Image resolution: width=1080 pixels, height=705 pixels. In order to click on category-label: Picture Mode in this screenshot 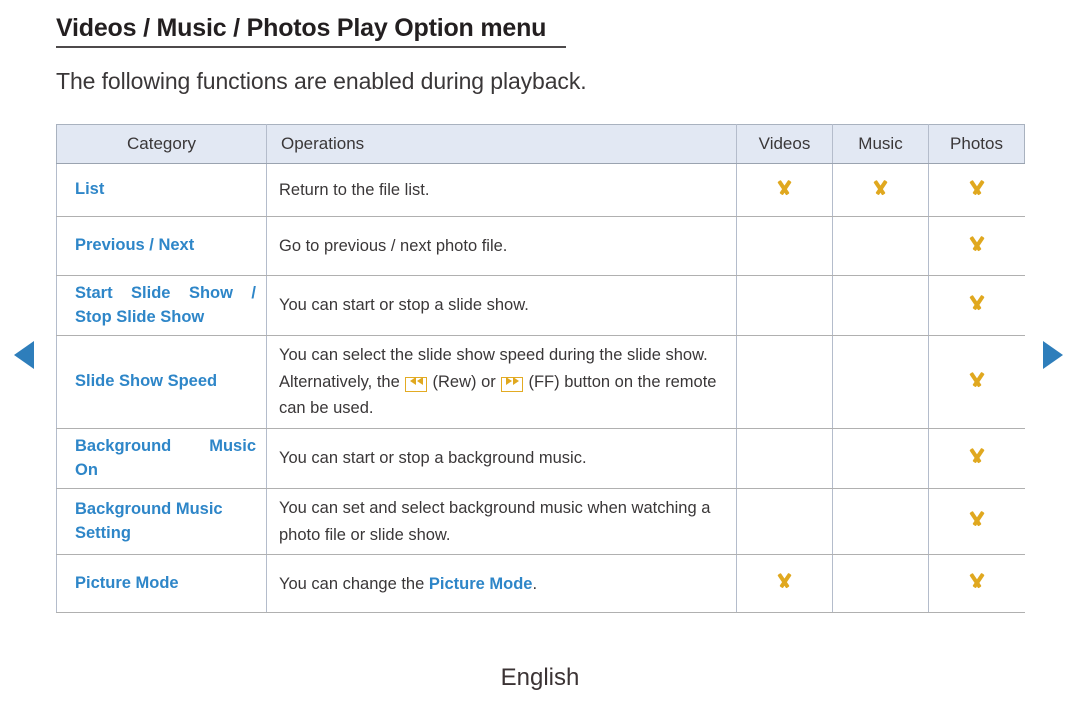, I will do `click(161, 584)`.